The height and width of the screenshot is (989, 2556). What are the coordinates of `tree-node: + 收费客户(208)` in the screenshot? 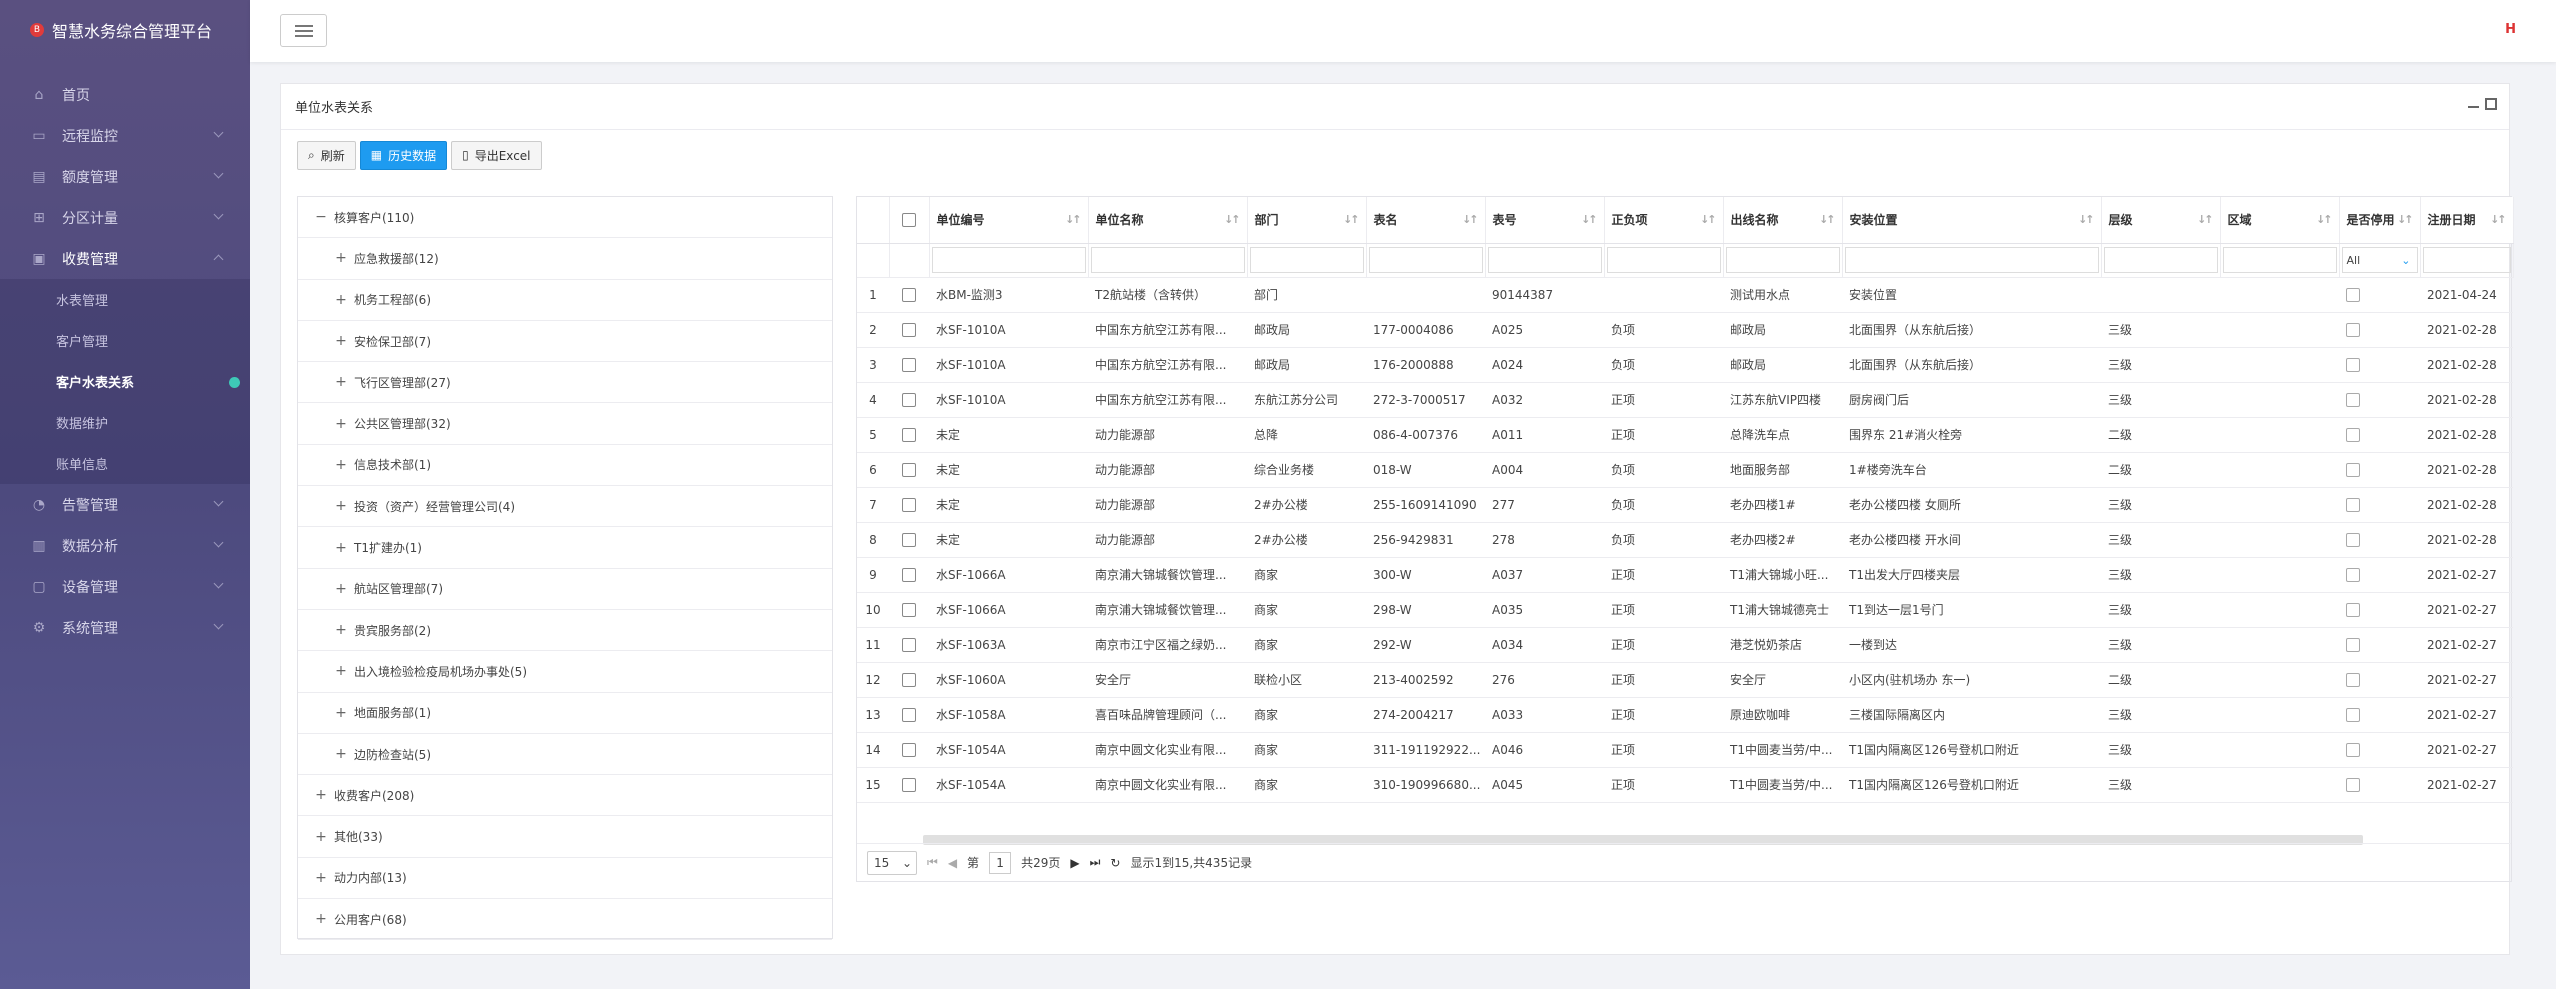 It's located at (565, 796).